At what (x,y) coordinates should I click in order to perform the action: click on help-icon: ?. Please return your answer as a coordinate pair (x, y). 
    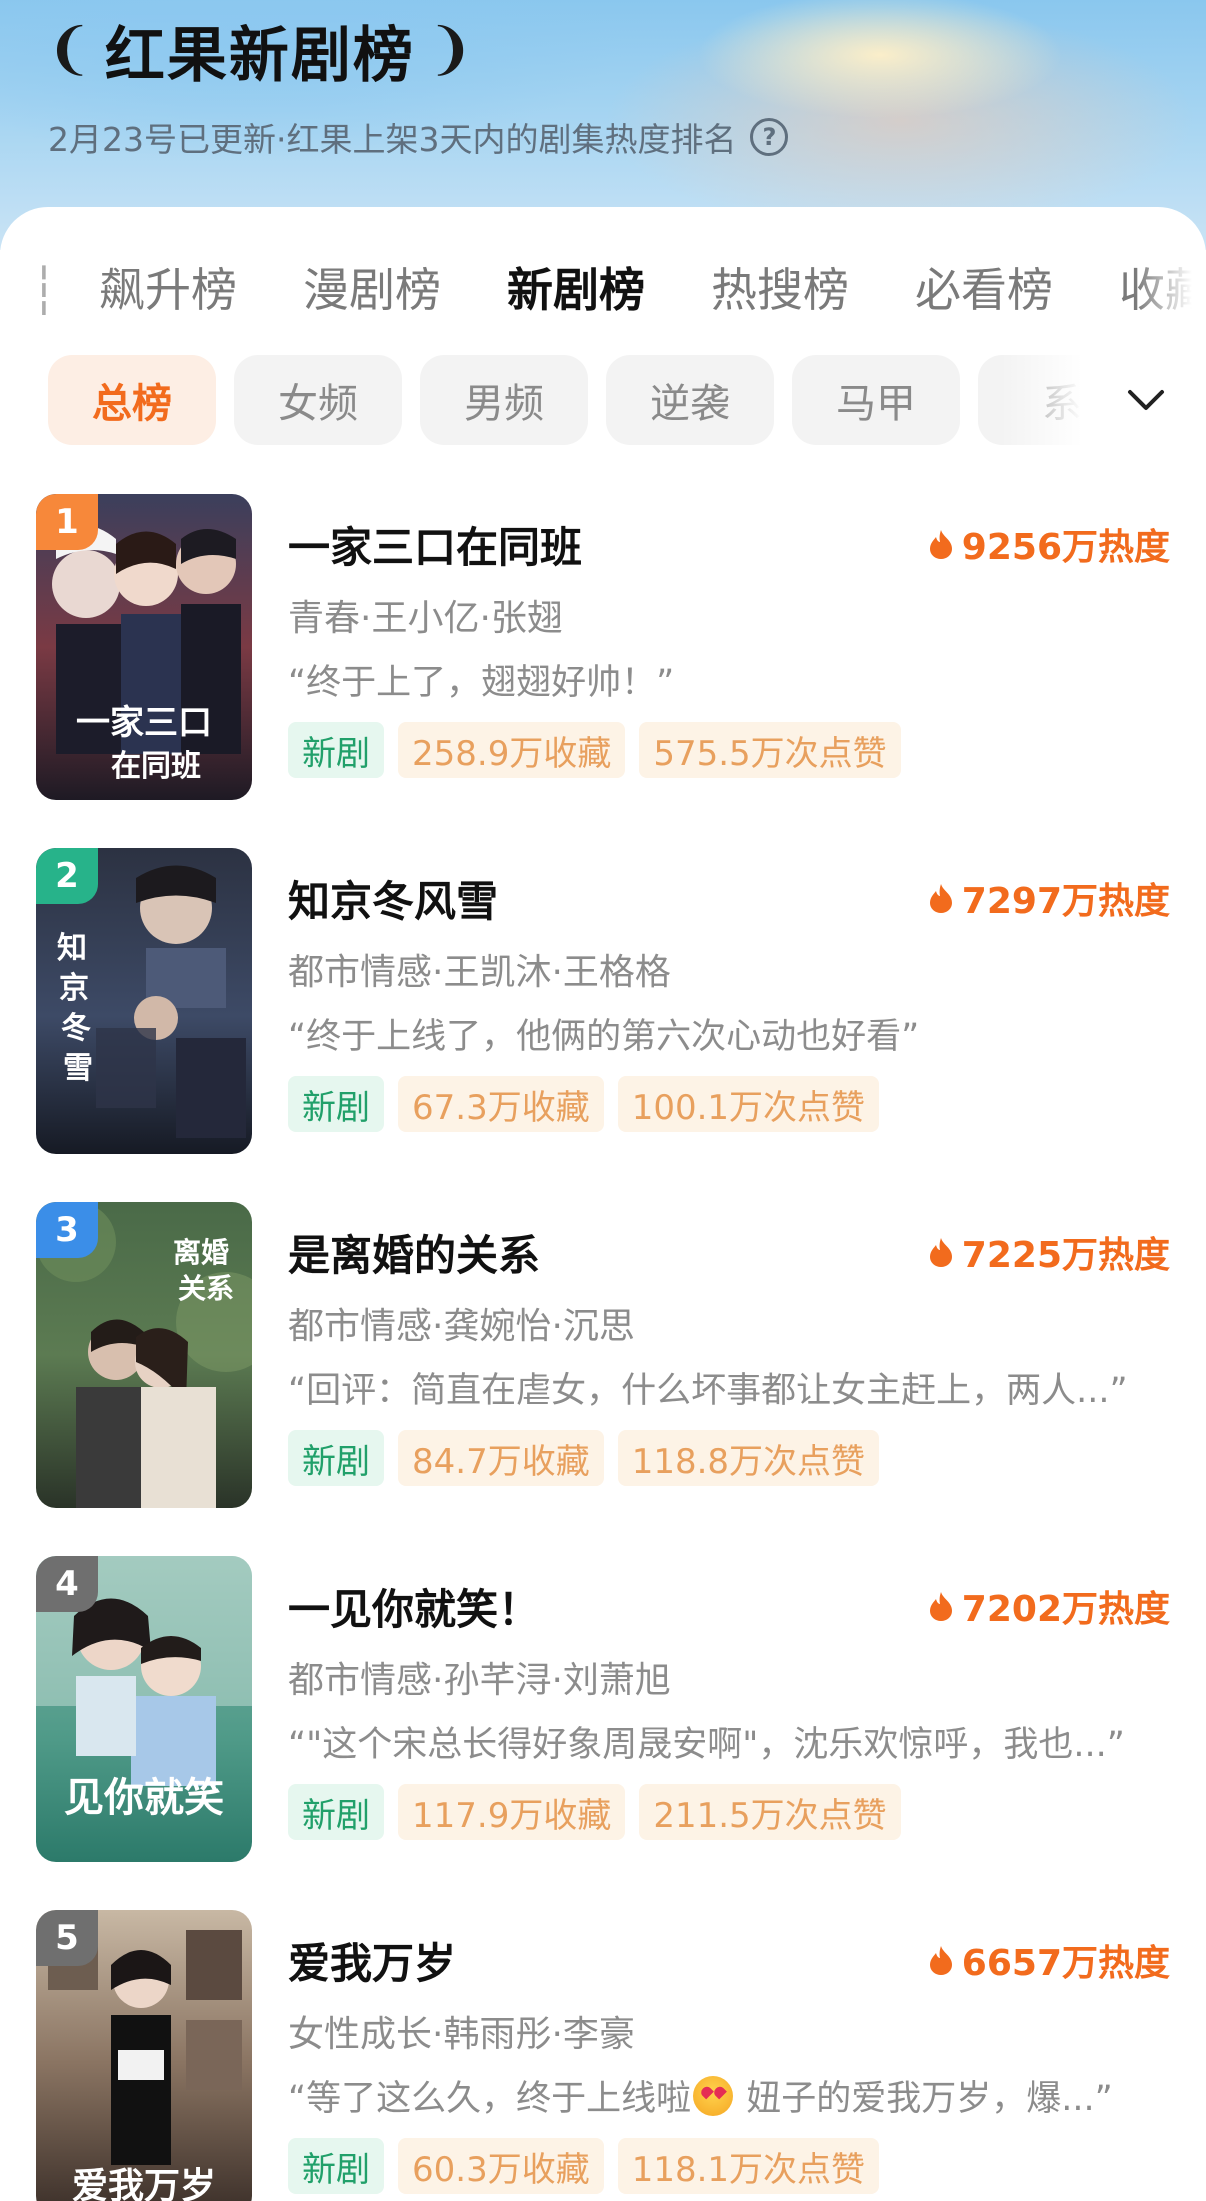
    Looking at the image, I should click on (769, 137).